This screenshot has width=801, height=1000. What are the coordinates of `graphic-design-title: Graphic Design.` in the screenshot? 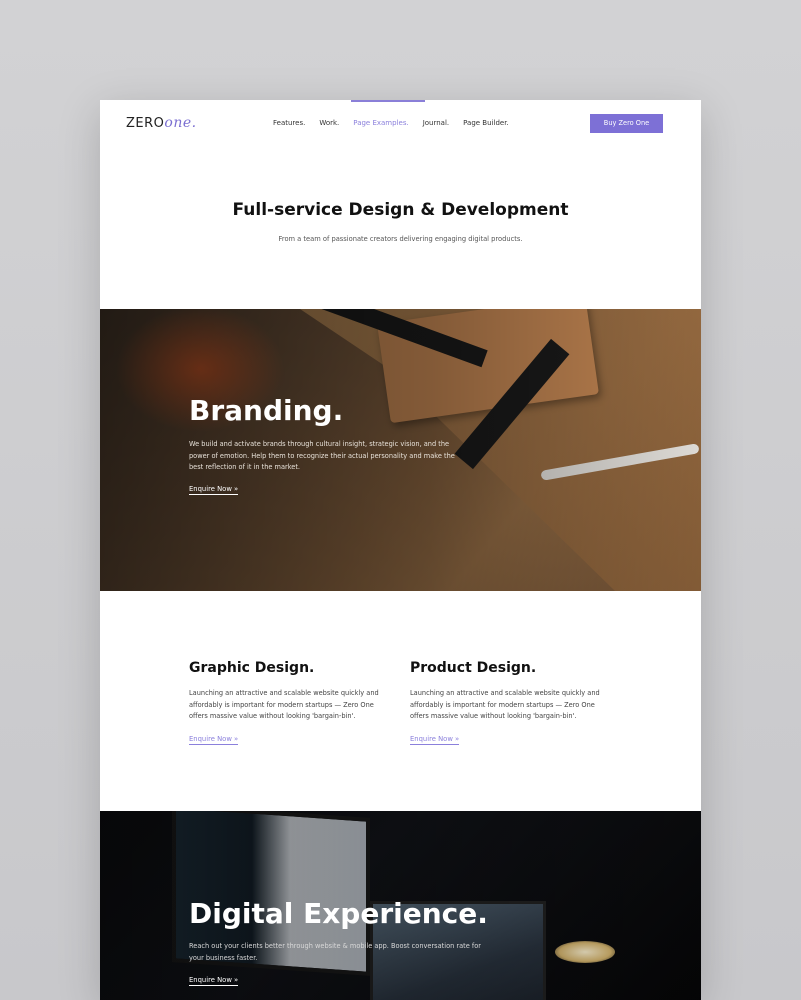 It's located at (252, 668).